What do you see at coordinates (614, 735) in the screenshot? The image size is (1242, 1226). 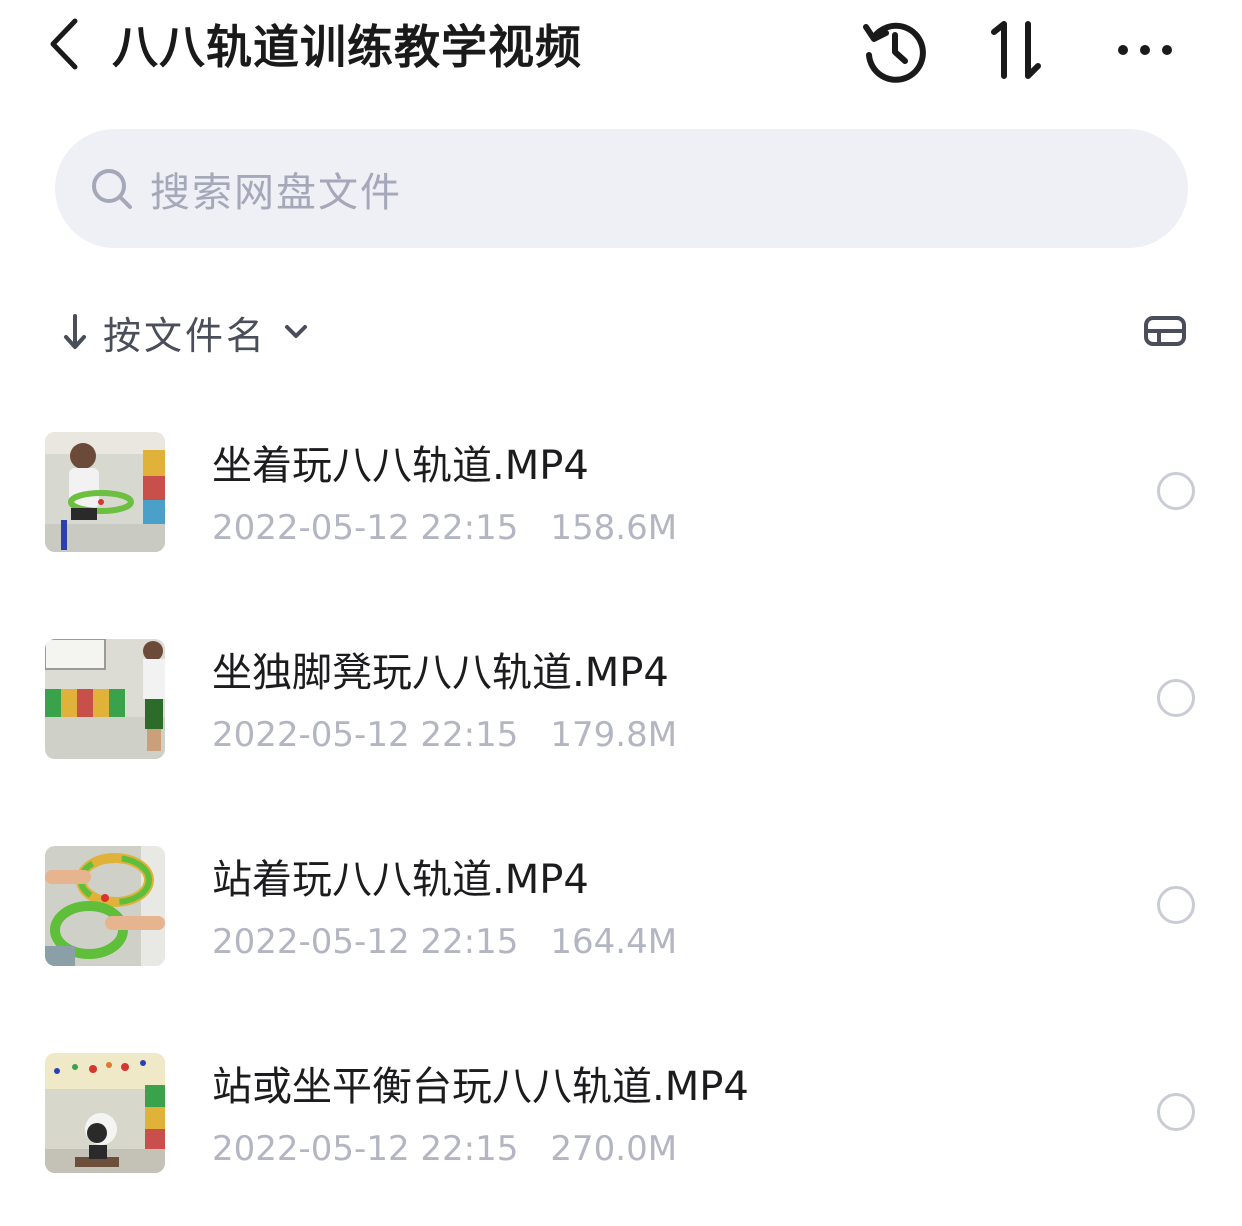 I see `file-size: 179.8M` at bounding box center [614, 735].